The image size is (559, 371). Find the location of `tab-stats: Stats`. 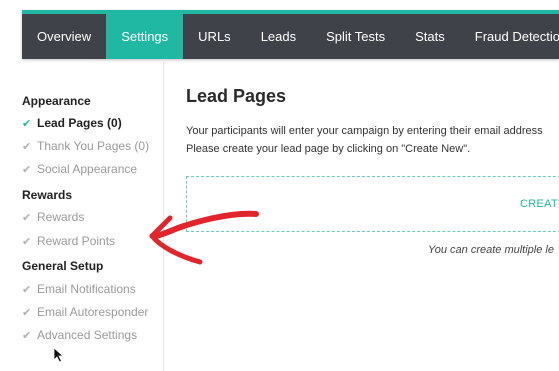

tab-stats: Stats is located at coordinates (430, 36).